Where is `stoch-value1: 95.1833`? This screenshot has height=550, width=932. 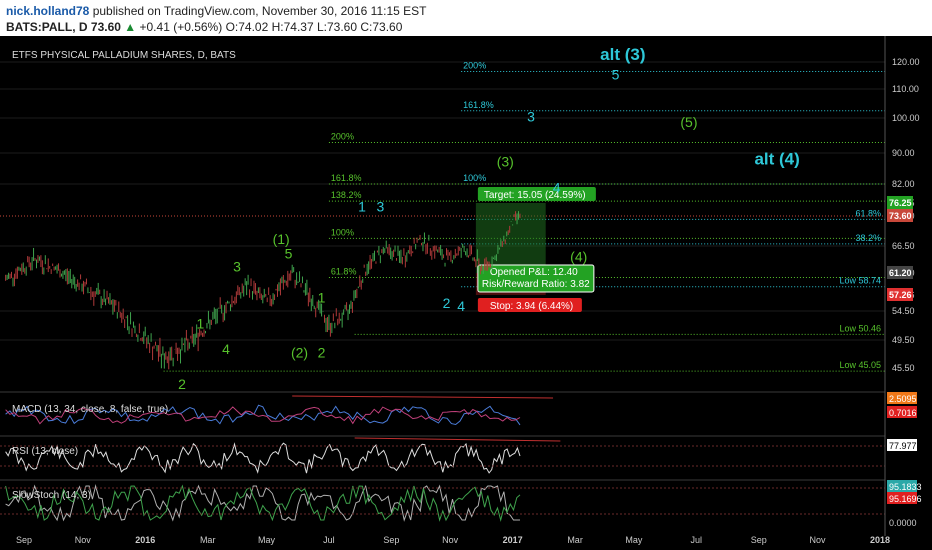 stoch-value1: 95.1833 is located at coordinates (905, 487).